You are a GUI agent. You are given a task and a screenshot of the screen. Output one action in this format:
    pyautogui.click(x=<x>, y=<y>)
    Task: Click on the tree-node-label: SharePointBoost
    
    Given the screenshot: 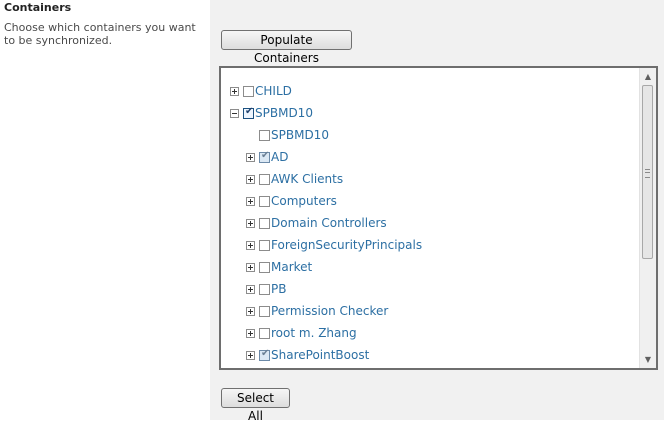 What is the action you would take?
    pyautogui.click(x=320, y=355)
    